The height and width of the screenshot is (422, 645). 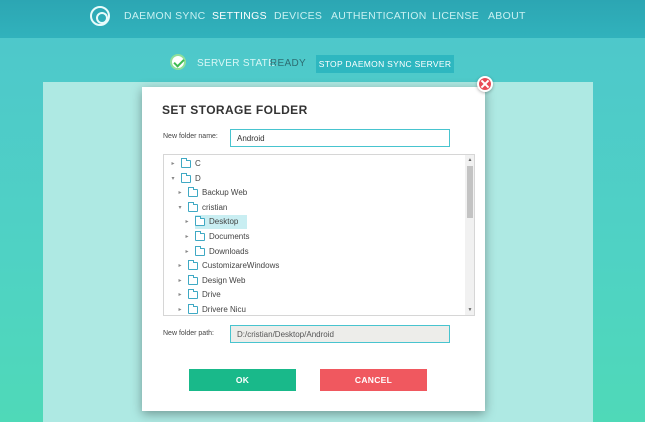 What do you see at coordinates (224, 222) in the screenshot?
I see `tree-node-label: Desktop` at bounding box center [224, 222].